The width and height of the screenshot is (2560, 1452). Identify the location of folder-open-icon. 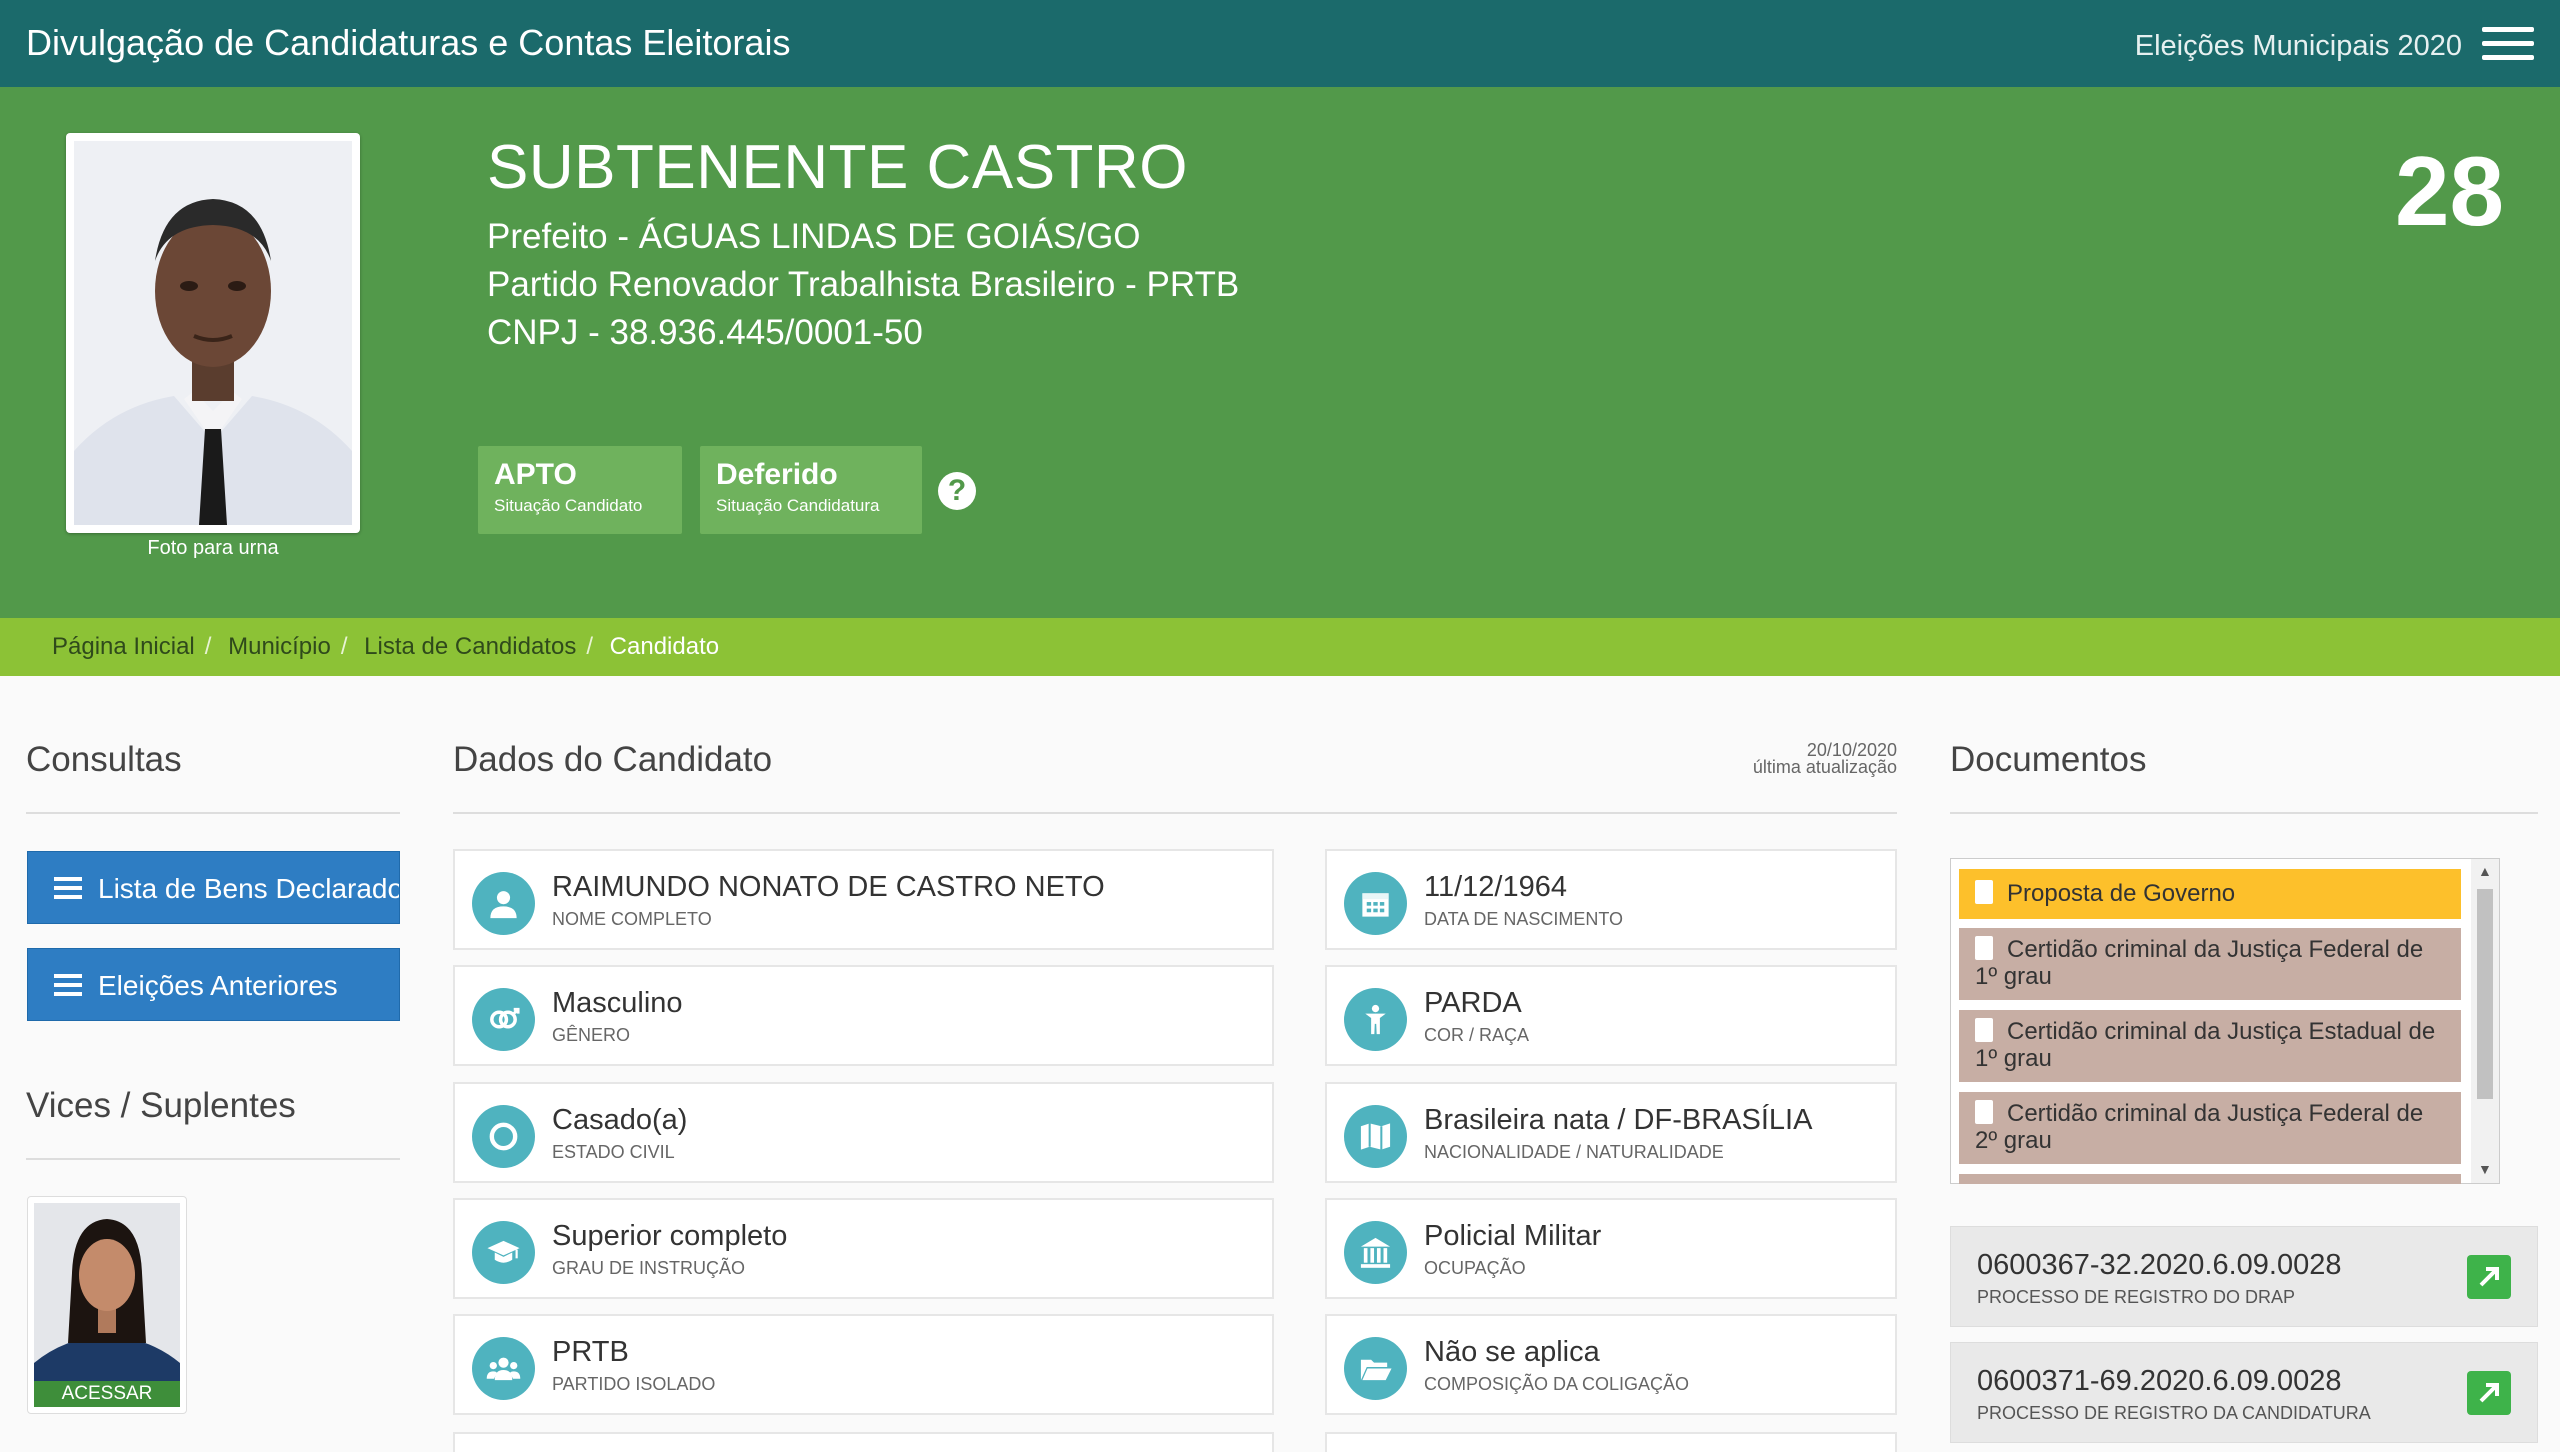
(1375, 1368).